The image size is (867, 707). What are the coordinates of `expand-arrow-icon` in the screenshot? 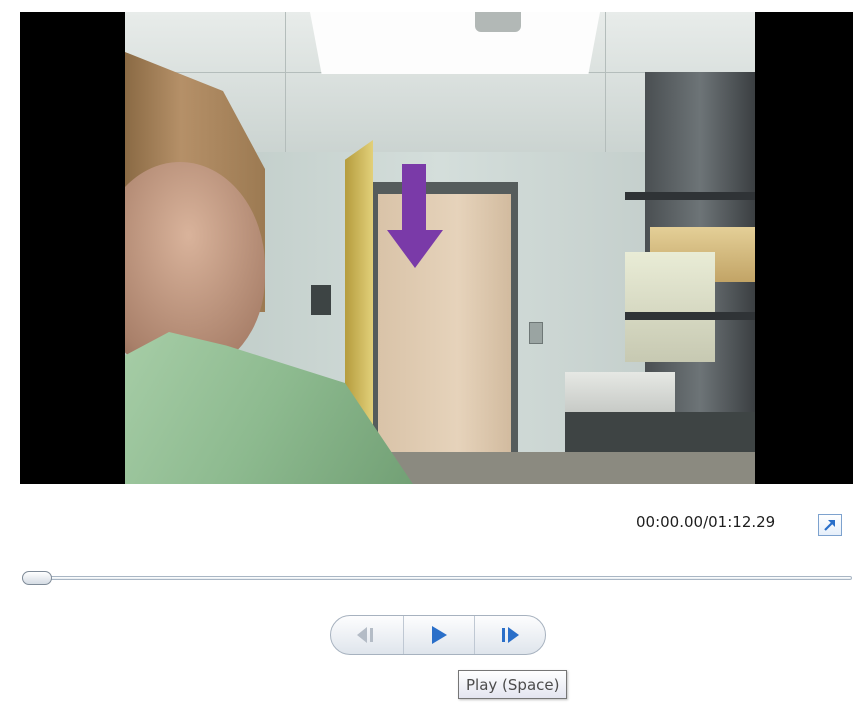 It's located at (829, 525).